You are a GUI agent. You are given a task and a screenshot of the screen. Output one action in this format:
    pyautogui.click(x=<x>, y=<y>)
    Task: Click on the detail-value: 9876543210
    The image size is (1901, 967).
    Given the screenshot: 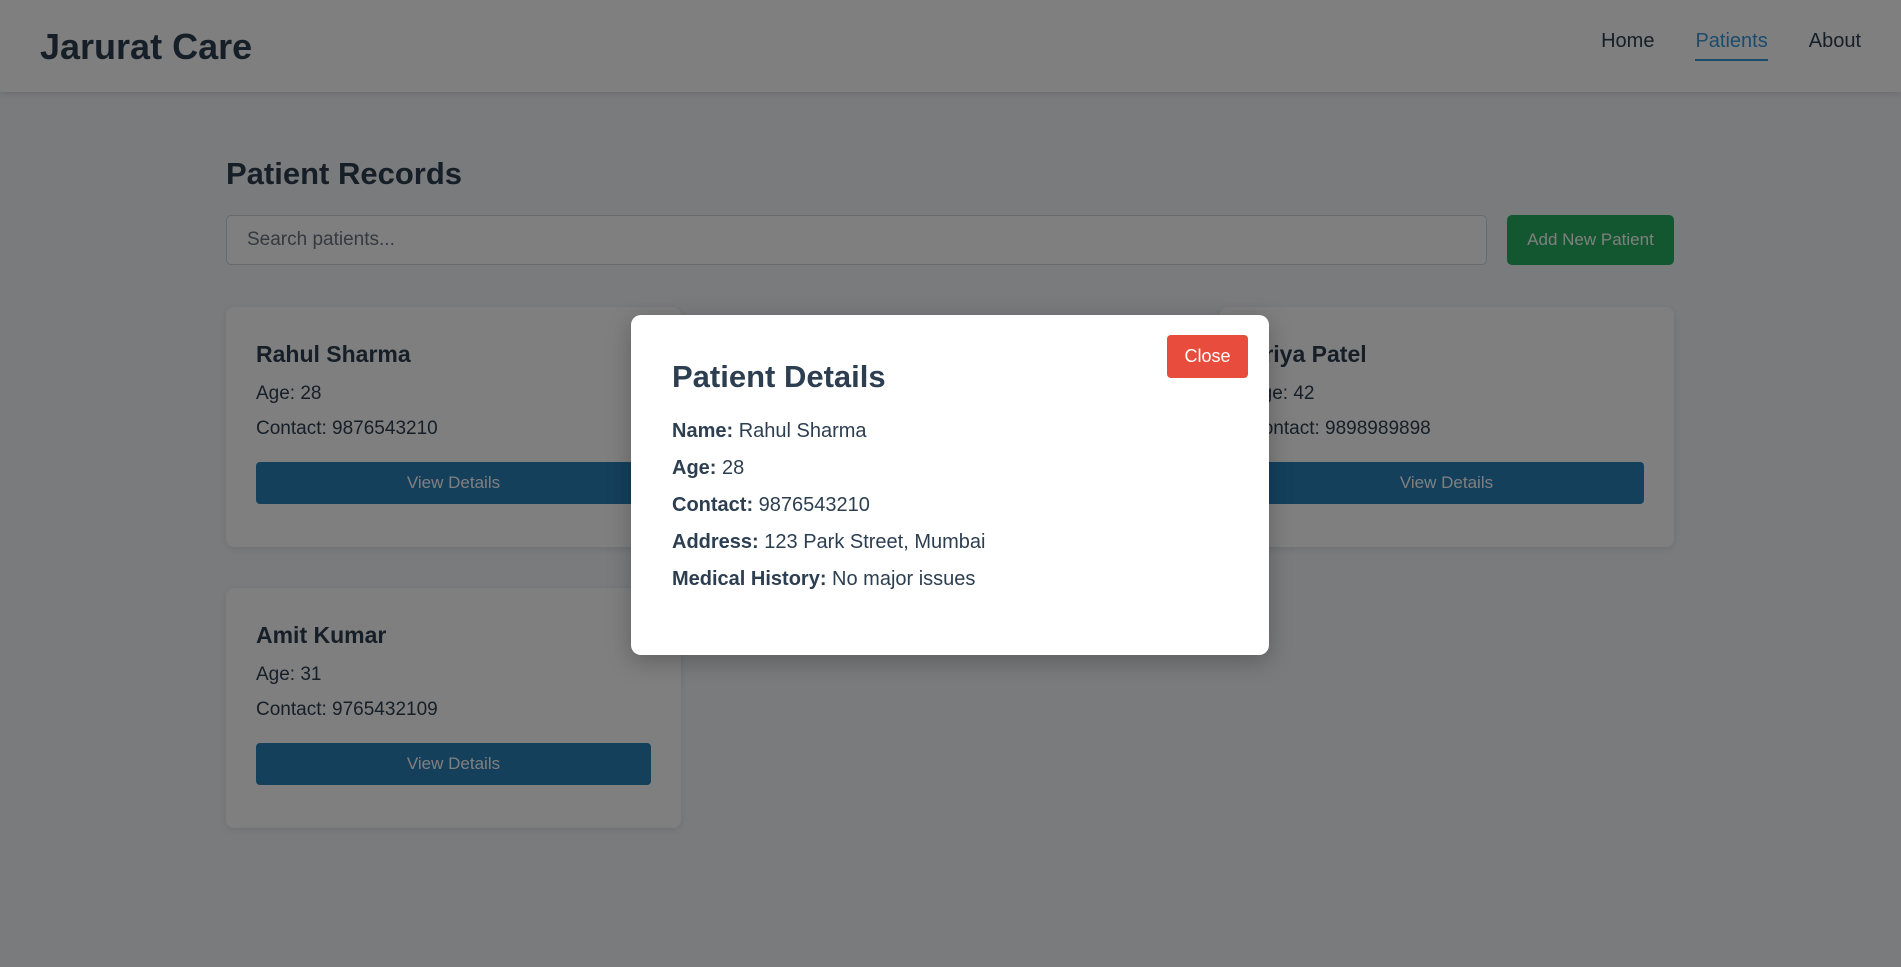 What is the action you would take?
    pyautogui.click(x=814, y=505)
    